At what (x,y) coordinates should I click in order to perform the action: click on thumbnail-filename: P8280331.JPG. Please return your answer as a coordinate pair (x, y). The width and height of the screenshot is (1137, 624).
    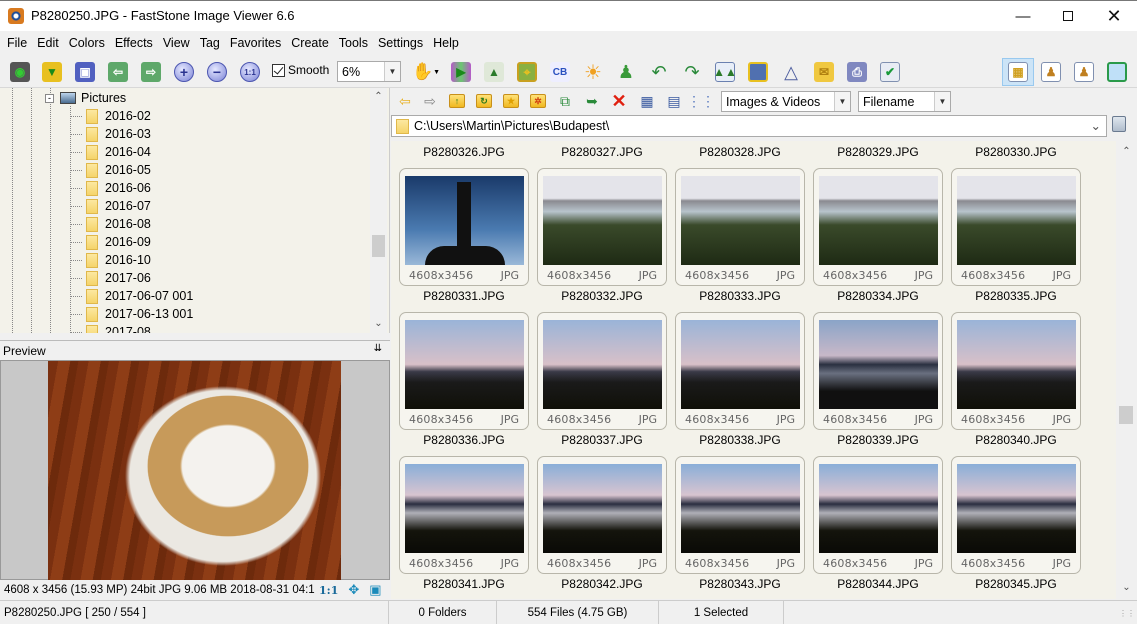
    Looking at the image, I should click on (464, 296).